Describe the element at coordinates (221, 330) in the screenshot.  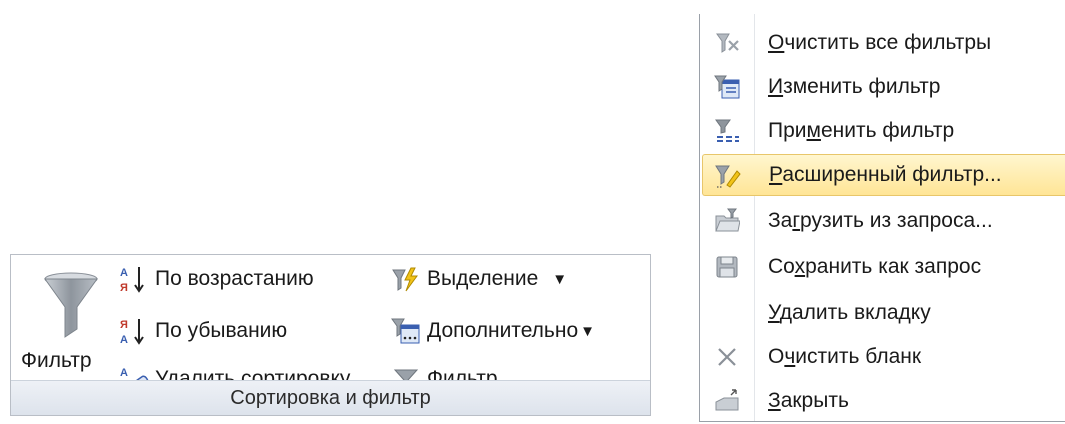
I see `sort-descending-label: По убыванию` at that location.